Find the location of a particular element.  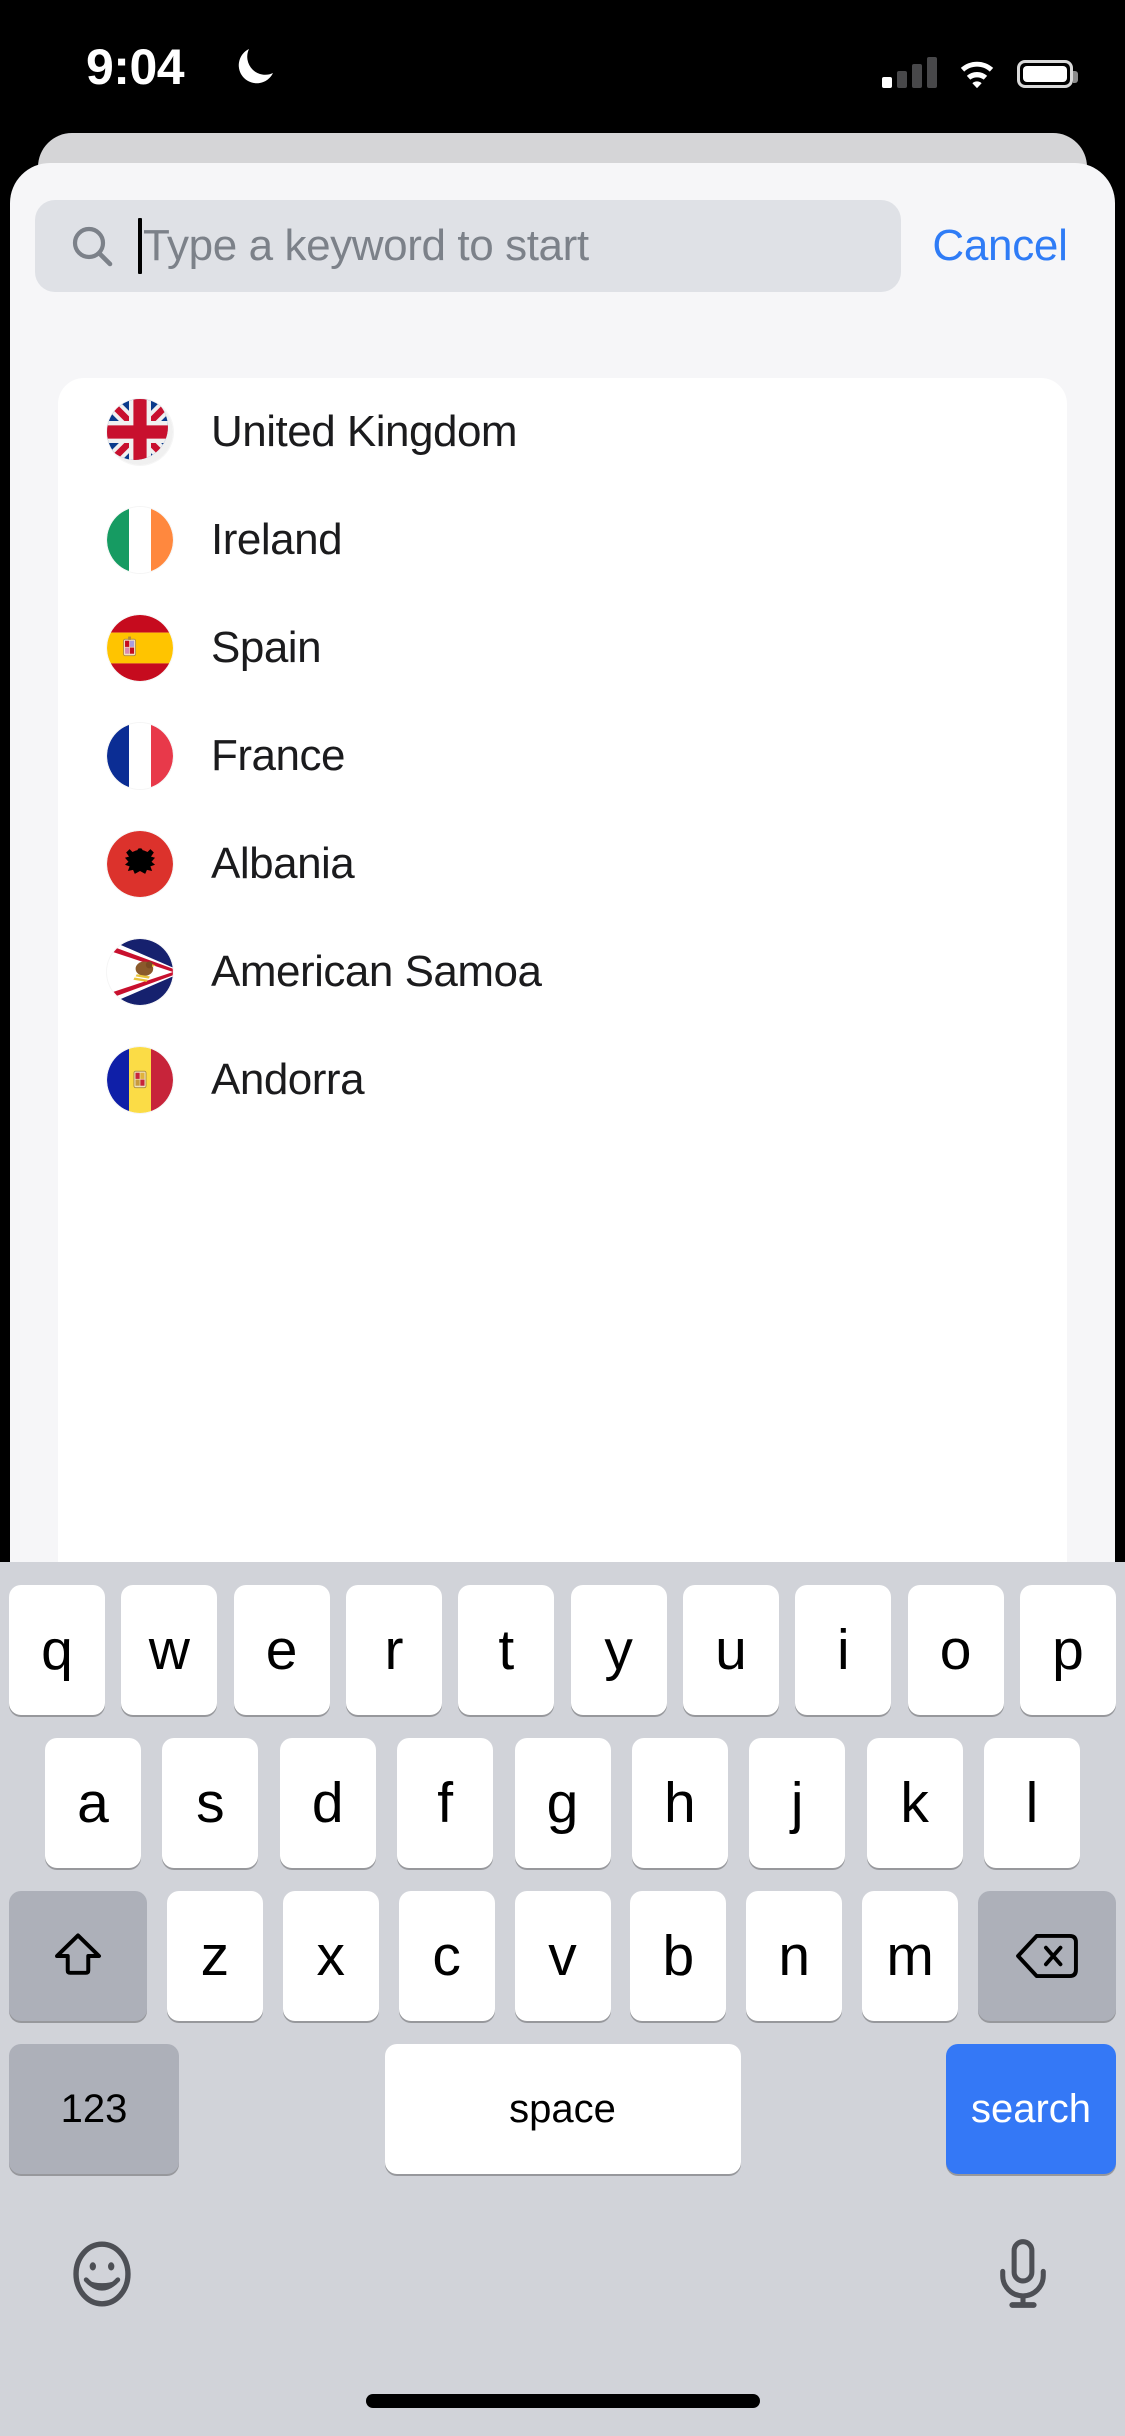

search-icon is located at coordinates (92, 246).